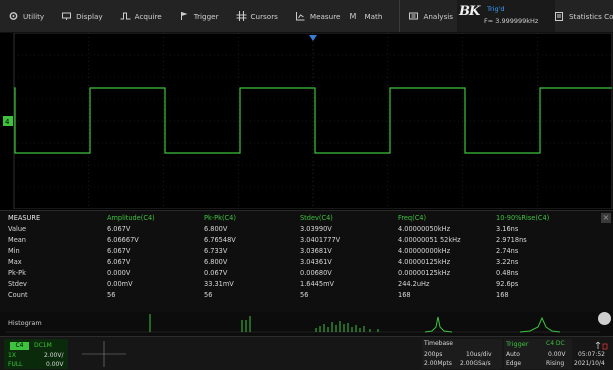 This screenshot has height=370, width=613. What do you see at coordinates (424, 229) in the screenshot?
I see `cell: 4.00000050kHz` at bounding box center [424, 229].